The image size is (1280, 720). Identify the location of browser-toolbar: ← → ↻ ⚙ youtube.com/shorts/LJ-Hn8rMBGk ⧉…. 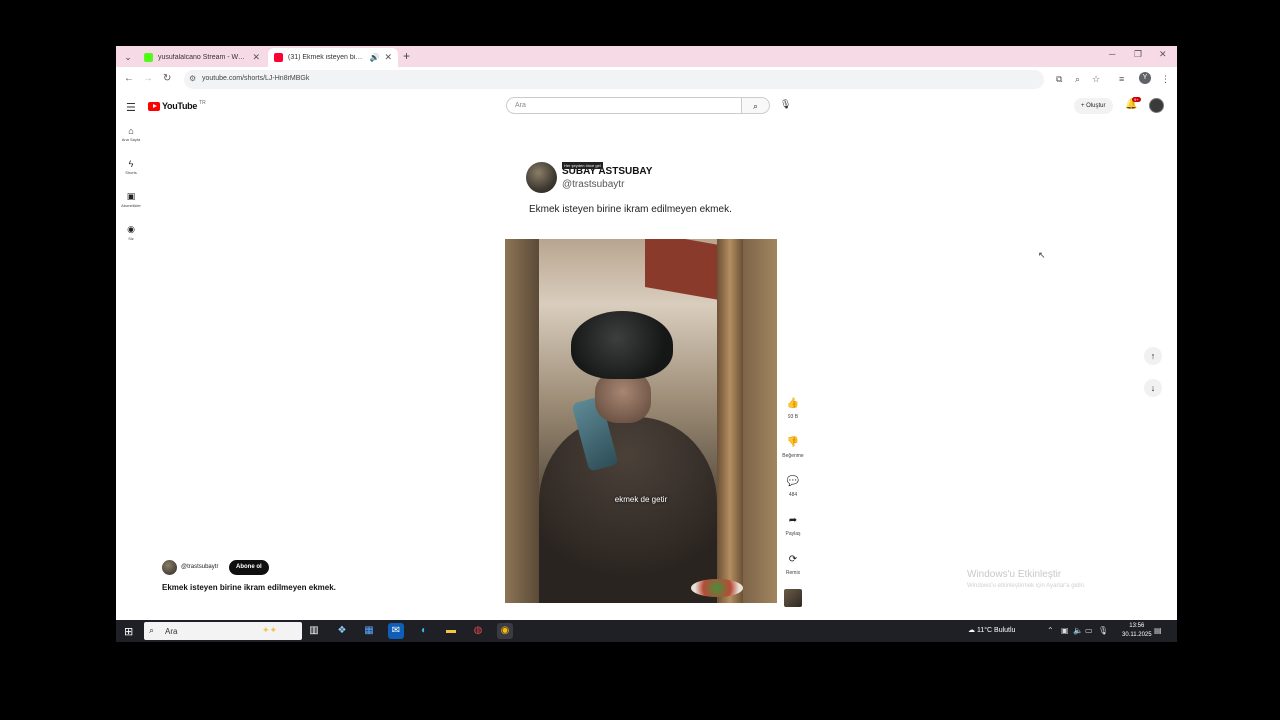
(646, 79).